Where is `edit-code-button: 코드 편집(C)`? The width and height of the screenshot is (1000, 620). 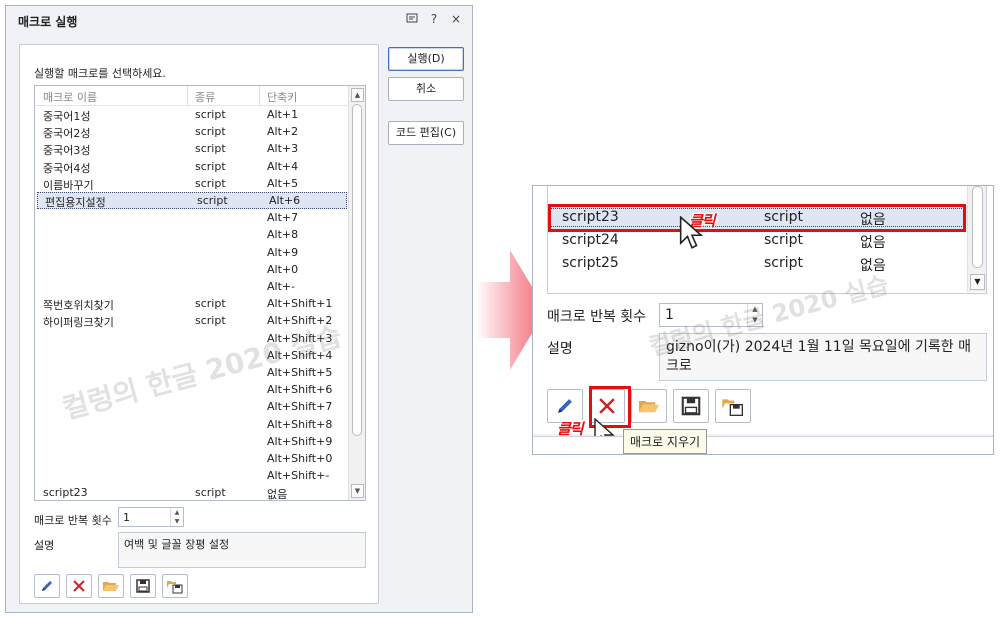
edit-code-button: 코드 편집(C) is located at coordinates (426, 133).